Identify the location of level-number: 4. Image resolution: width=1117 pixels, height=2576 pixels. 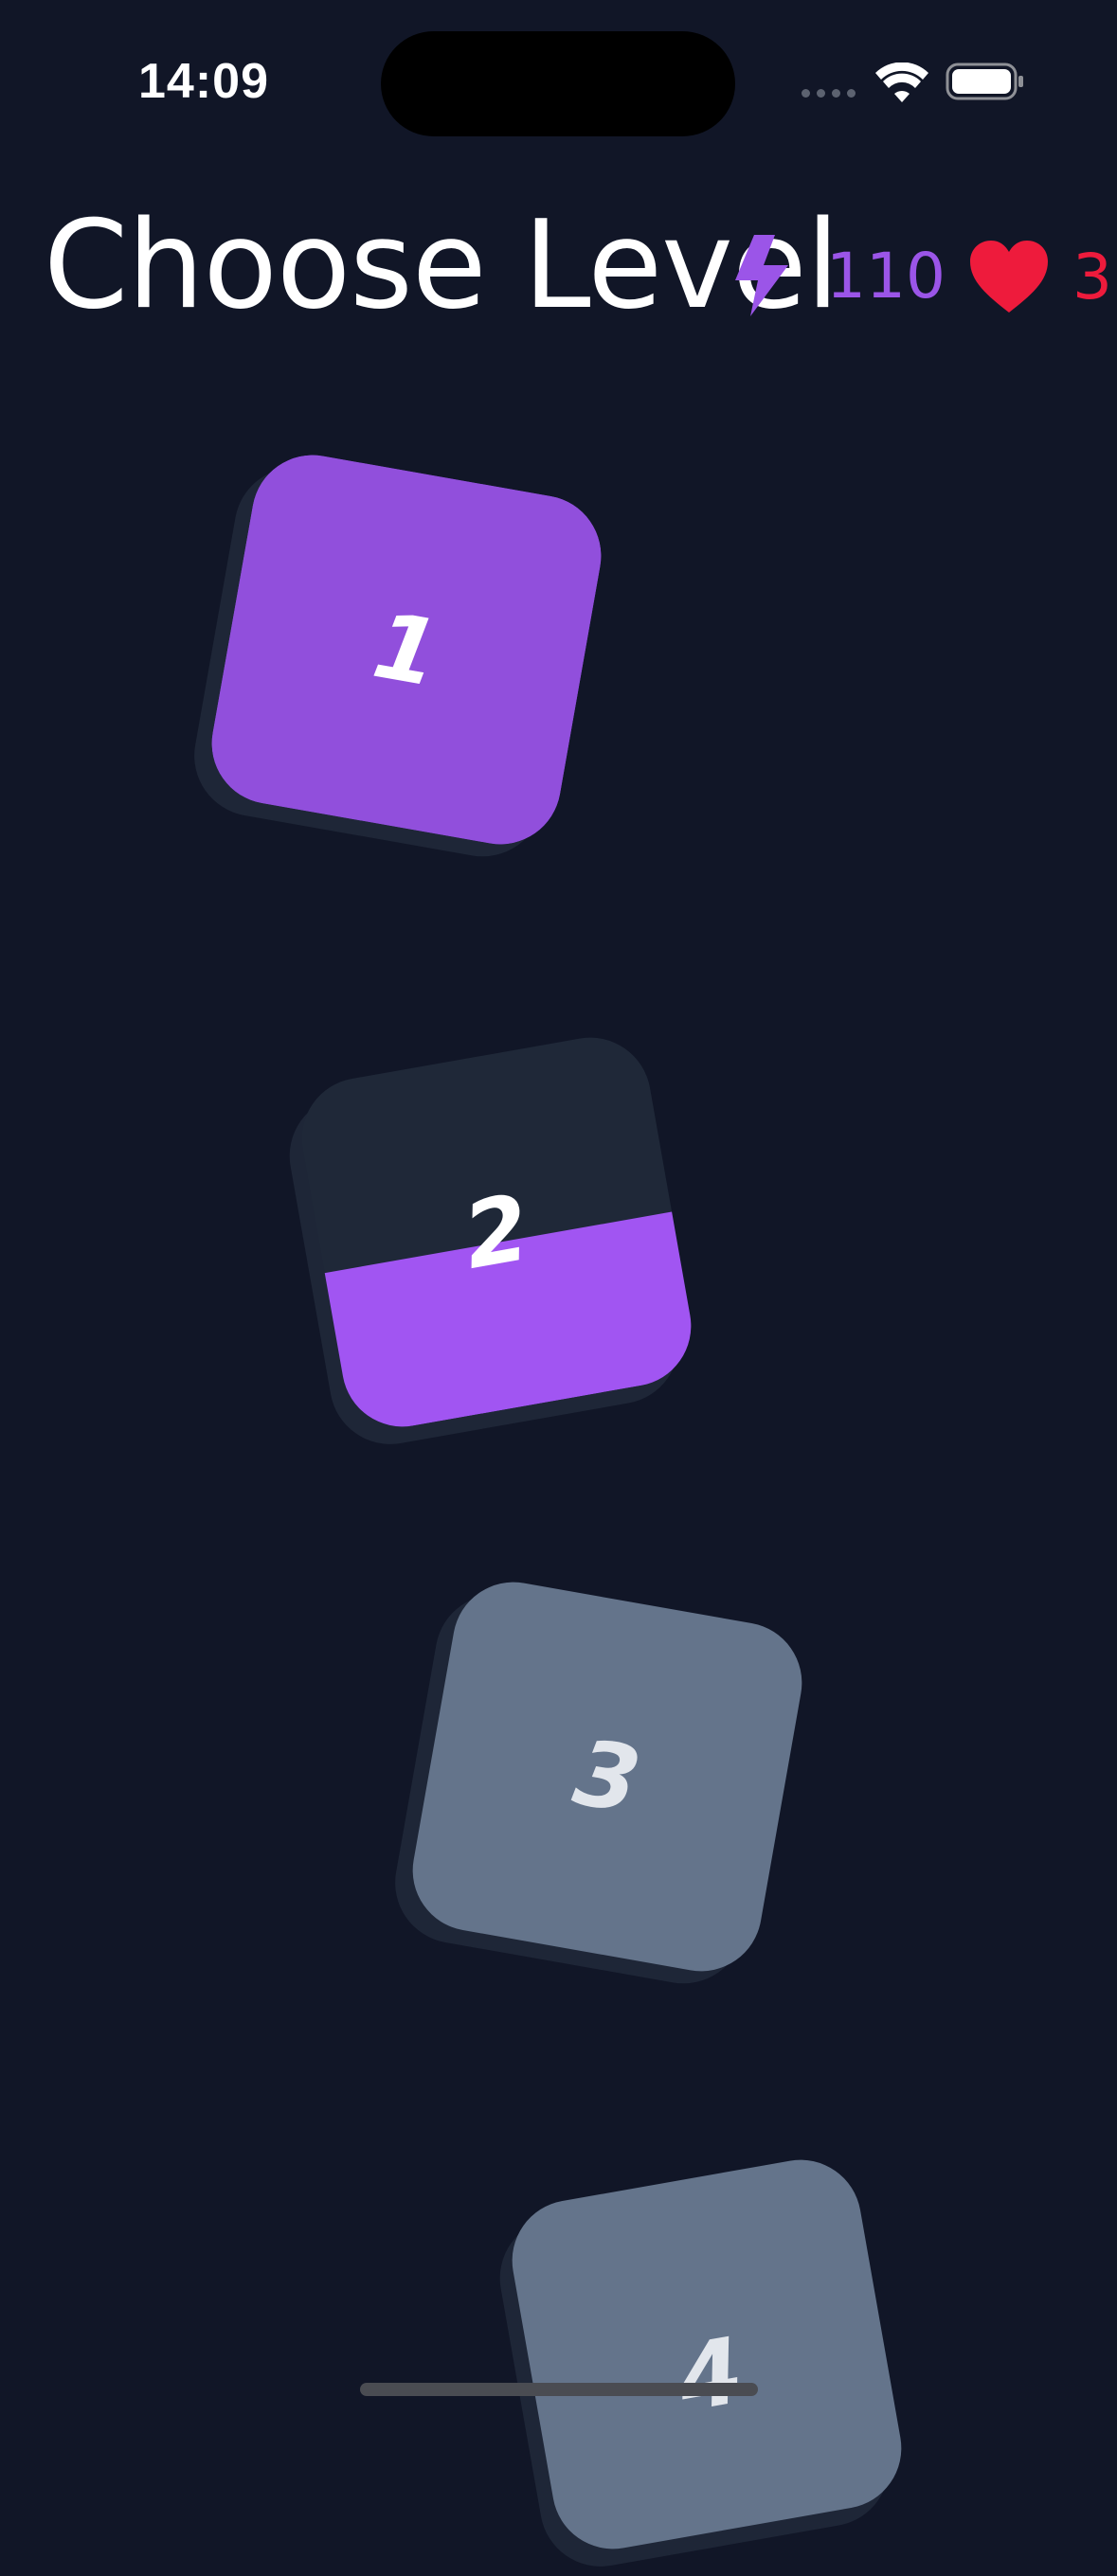
(710, 2375).